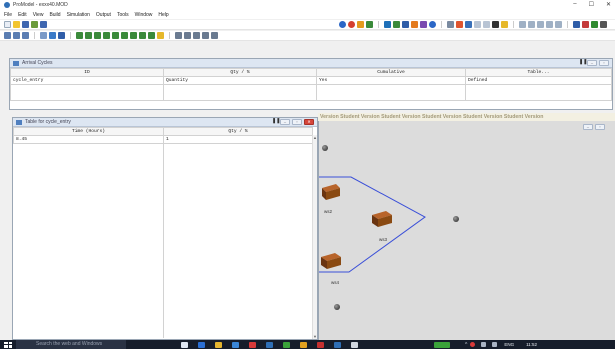  What do you see at coordinates (8, 344) in the screenshot?
I see `windows-start-icon` at bounding box center [8, 344].